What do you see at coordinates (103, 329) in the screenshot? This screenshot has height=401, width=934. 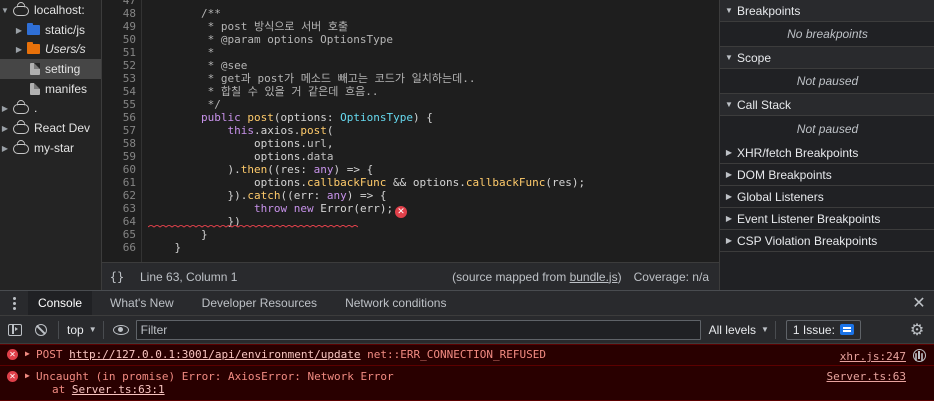 I see `toolbar-divider` at bounding box center [103, 329].